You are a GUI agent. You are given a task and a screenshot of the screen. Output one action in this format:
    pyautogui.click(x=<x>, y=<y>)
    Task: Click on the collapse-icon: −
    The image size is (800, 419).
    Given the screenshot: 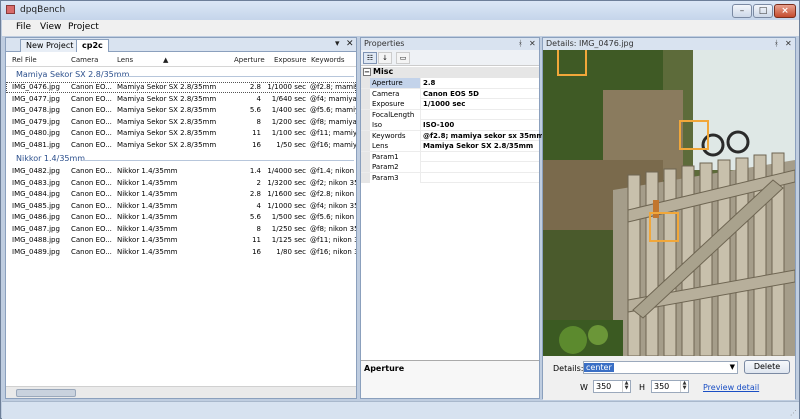 What is the action you would take?
    pyautogui.click(x=367, y=72)
    